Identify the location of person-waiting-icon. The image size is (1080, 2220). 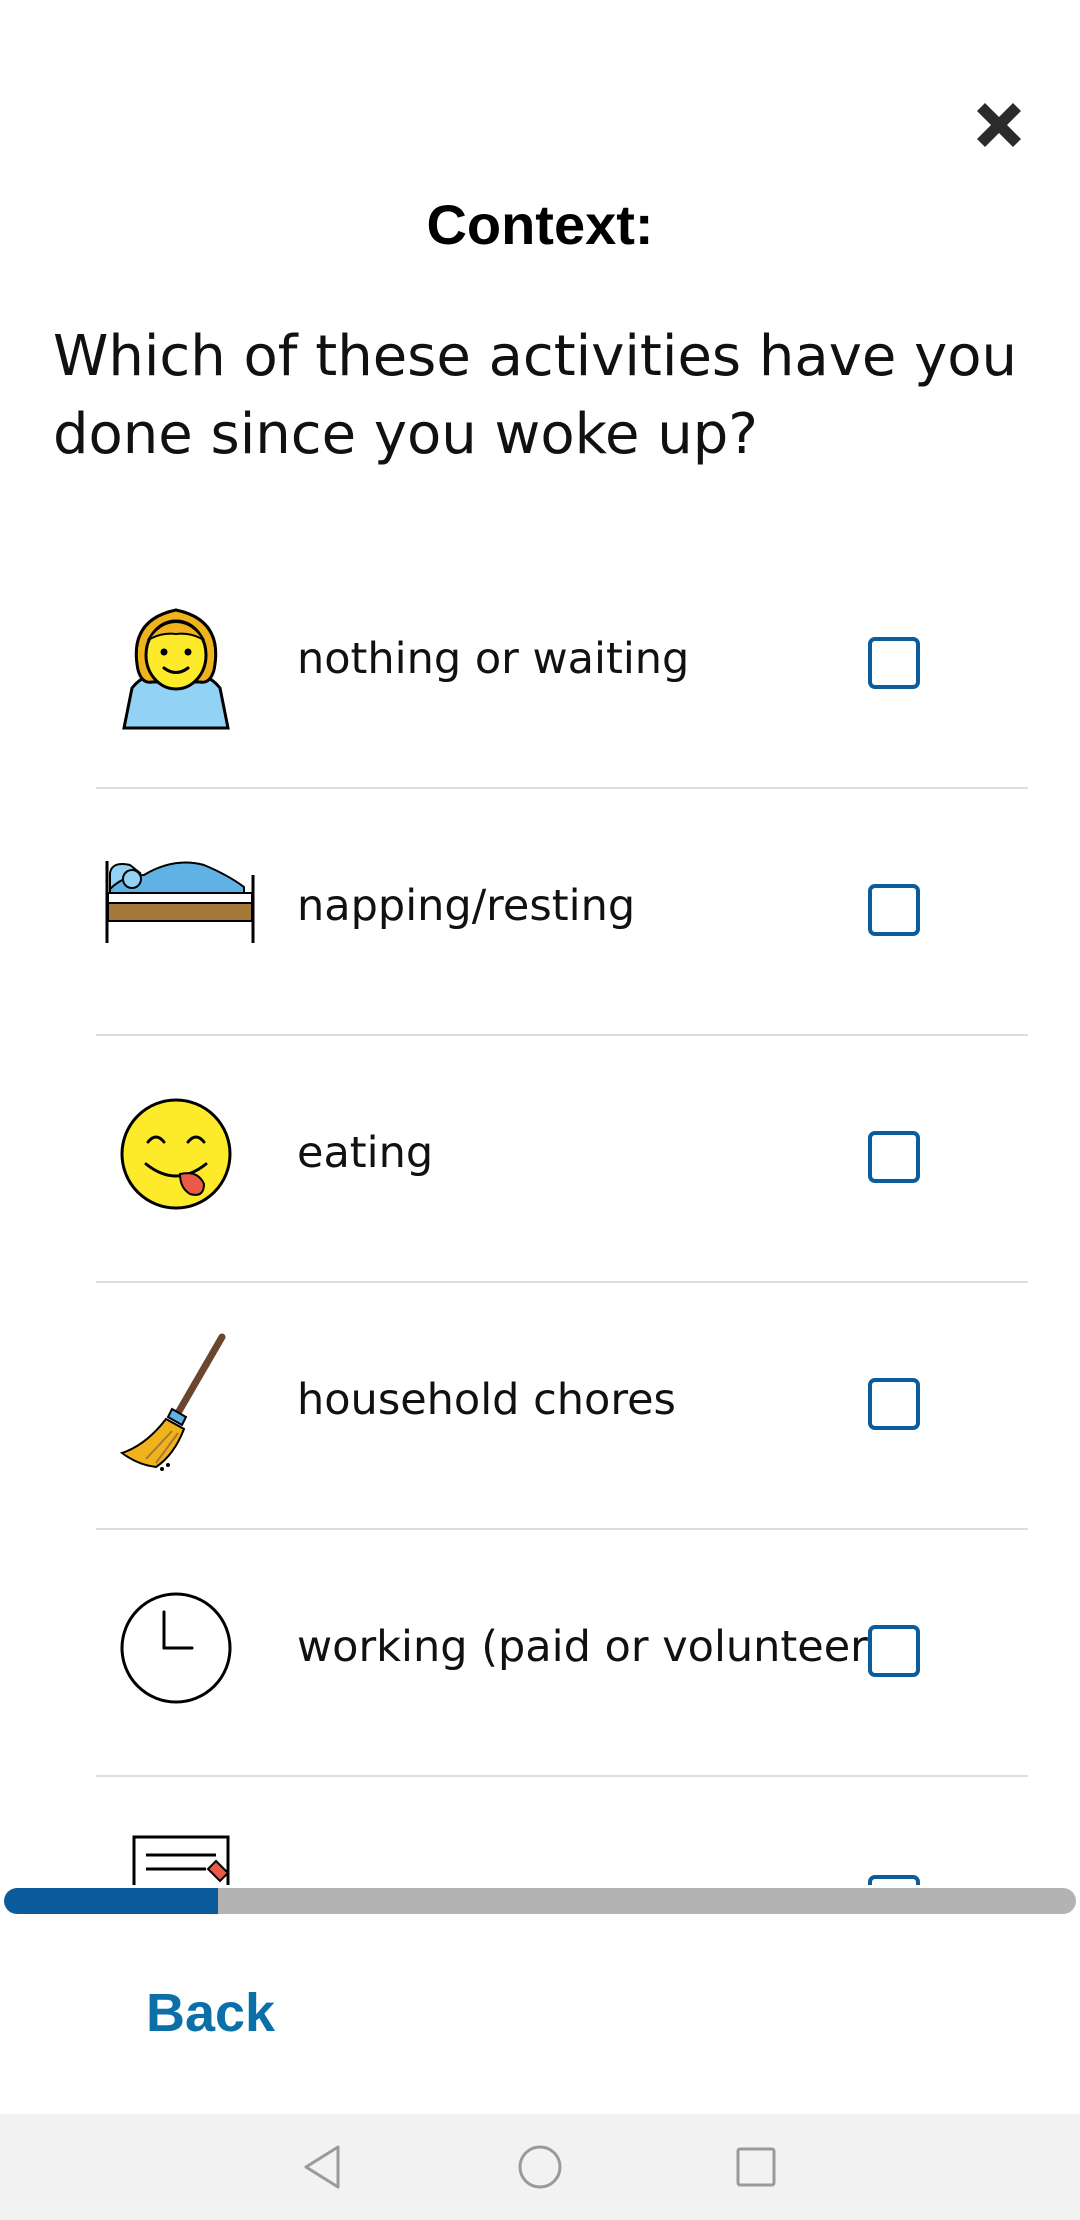
(176, 665).